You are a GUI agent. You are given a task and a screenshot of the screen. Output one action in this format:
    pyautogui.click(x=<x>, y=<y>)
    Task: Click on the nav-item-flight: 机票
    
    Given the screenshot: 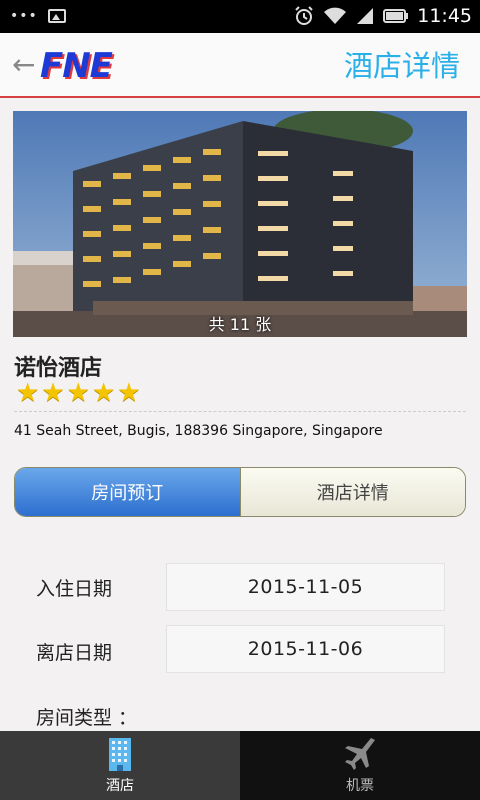 What is the action you would take?
    pyautogui.click(x=360, y=765)
    